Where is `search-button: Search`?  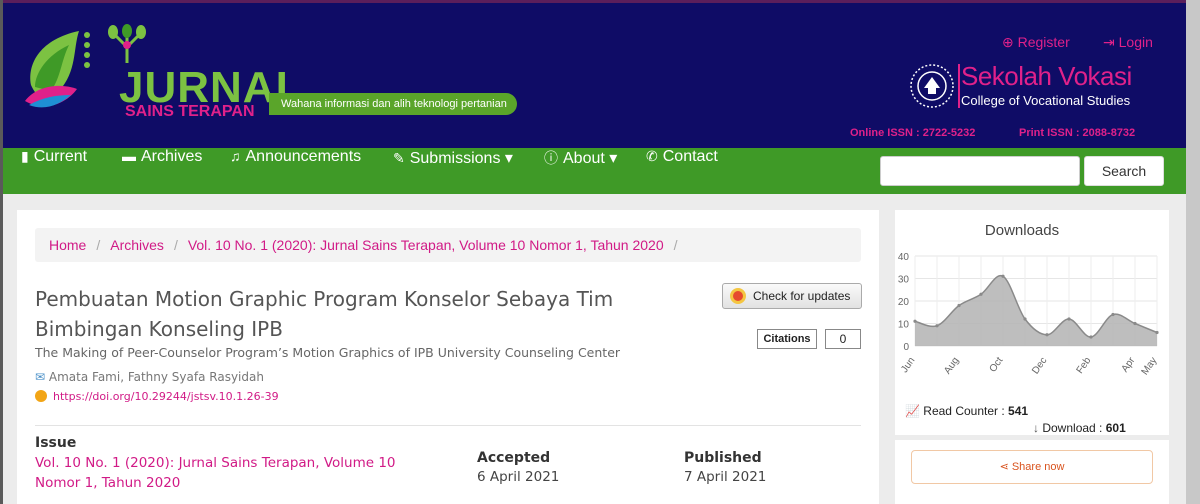 search-button: Search is located at coordinates (1124, 171).